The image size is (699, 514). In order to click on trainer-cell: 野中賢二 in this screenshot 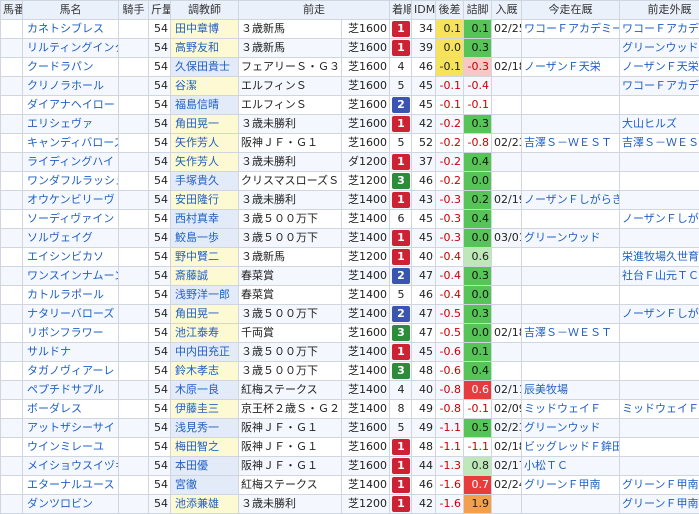, I will do `click(205, 257)`.